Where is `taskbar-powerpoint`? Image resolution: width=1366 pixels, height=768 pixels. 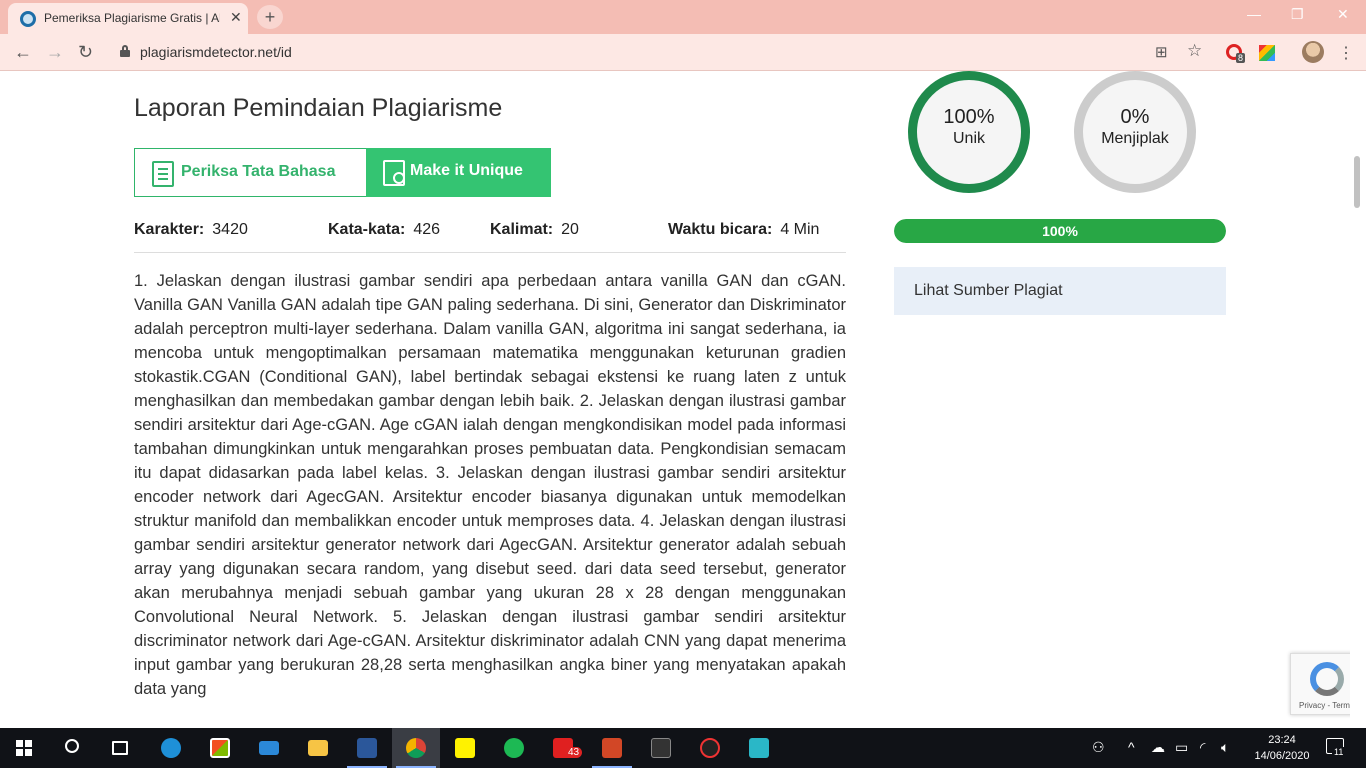
taskbar-powerpoint is located at coordinates (612, 748).